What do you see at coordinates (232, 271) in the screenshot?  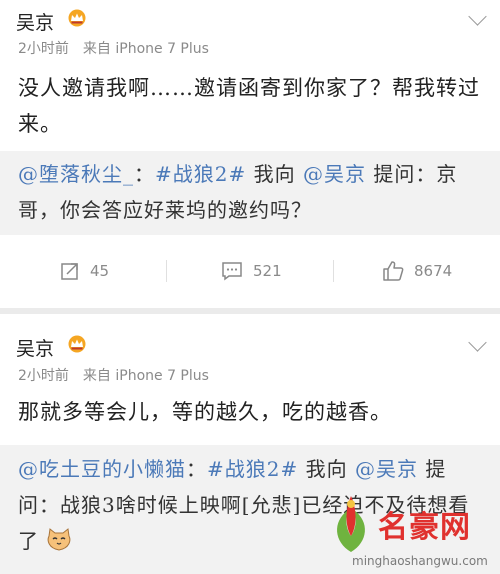 I see `comment-icon` at bounding box center [232, 271].